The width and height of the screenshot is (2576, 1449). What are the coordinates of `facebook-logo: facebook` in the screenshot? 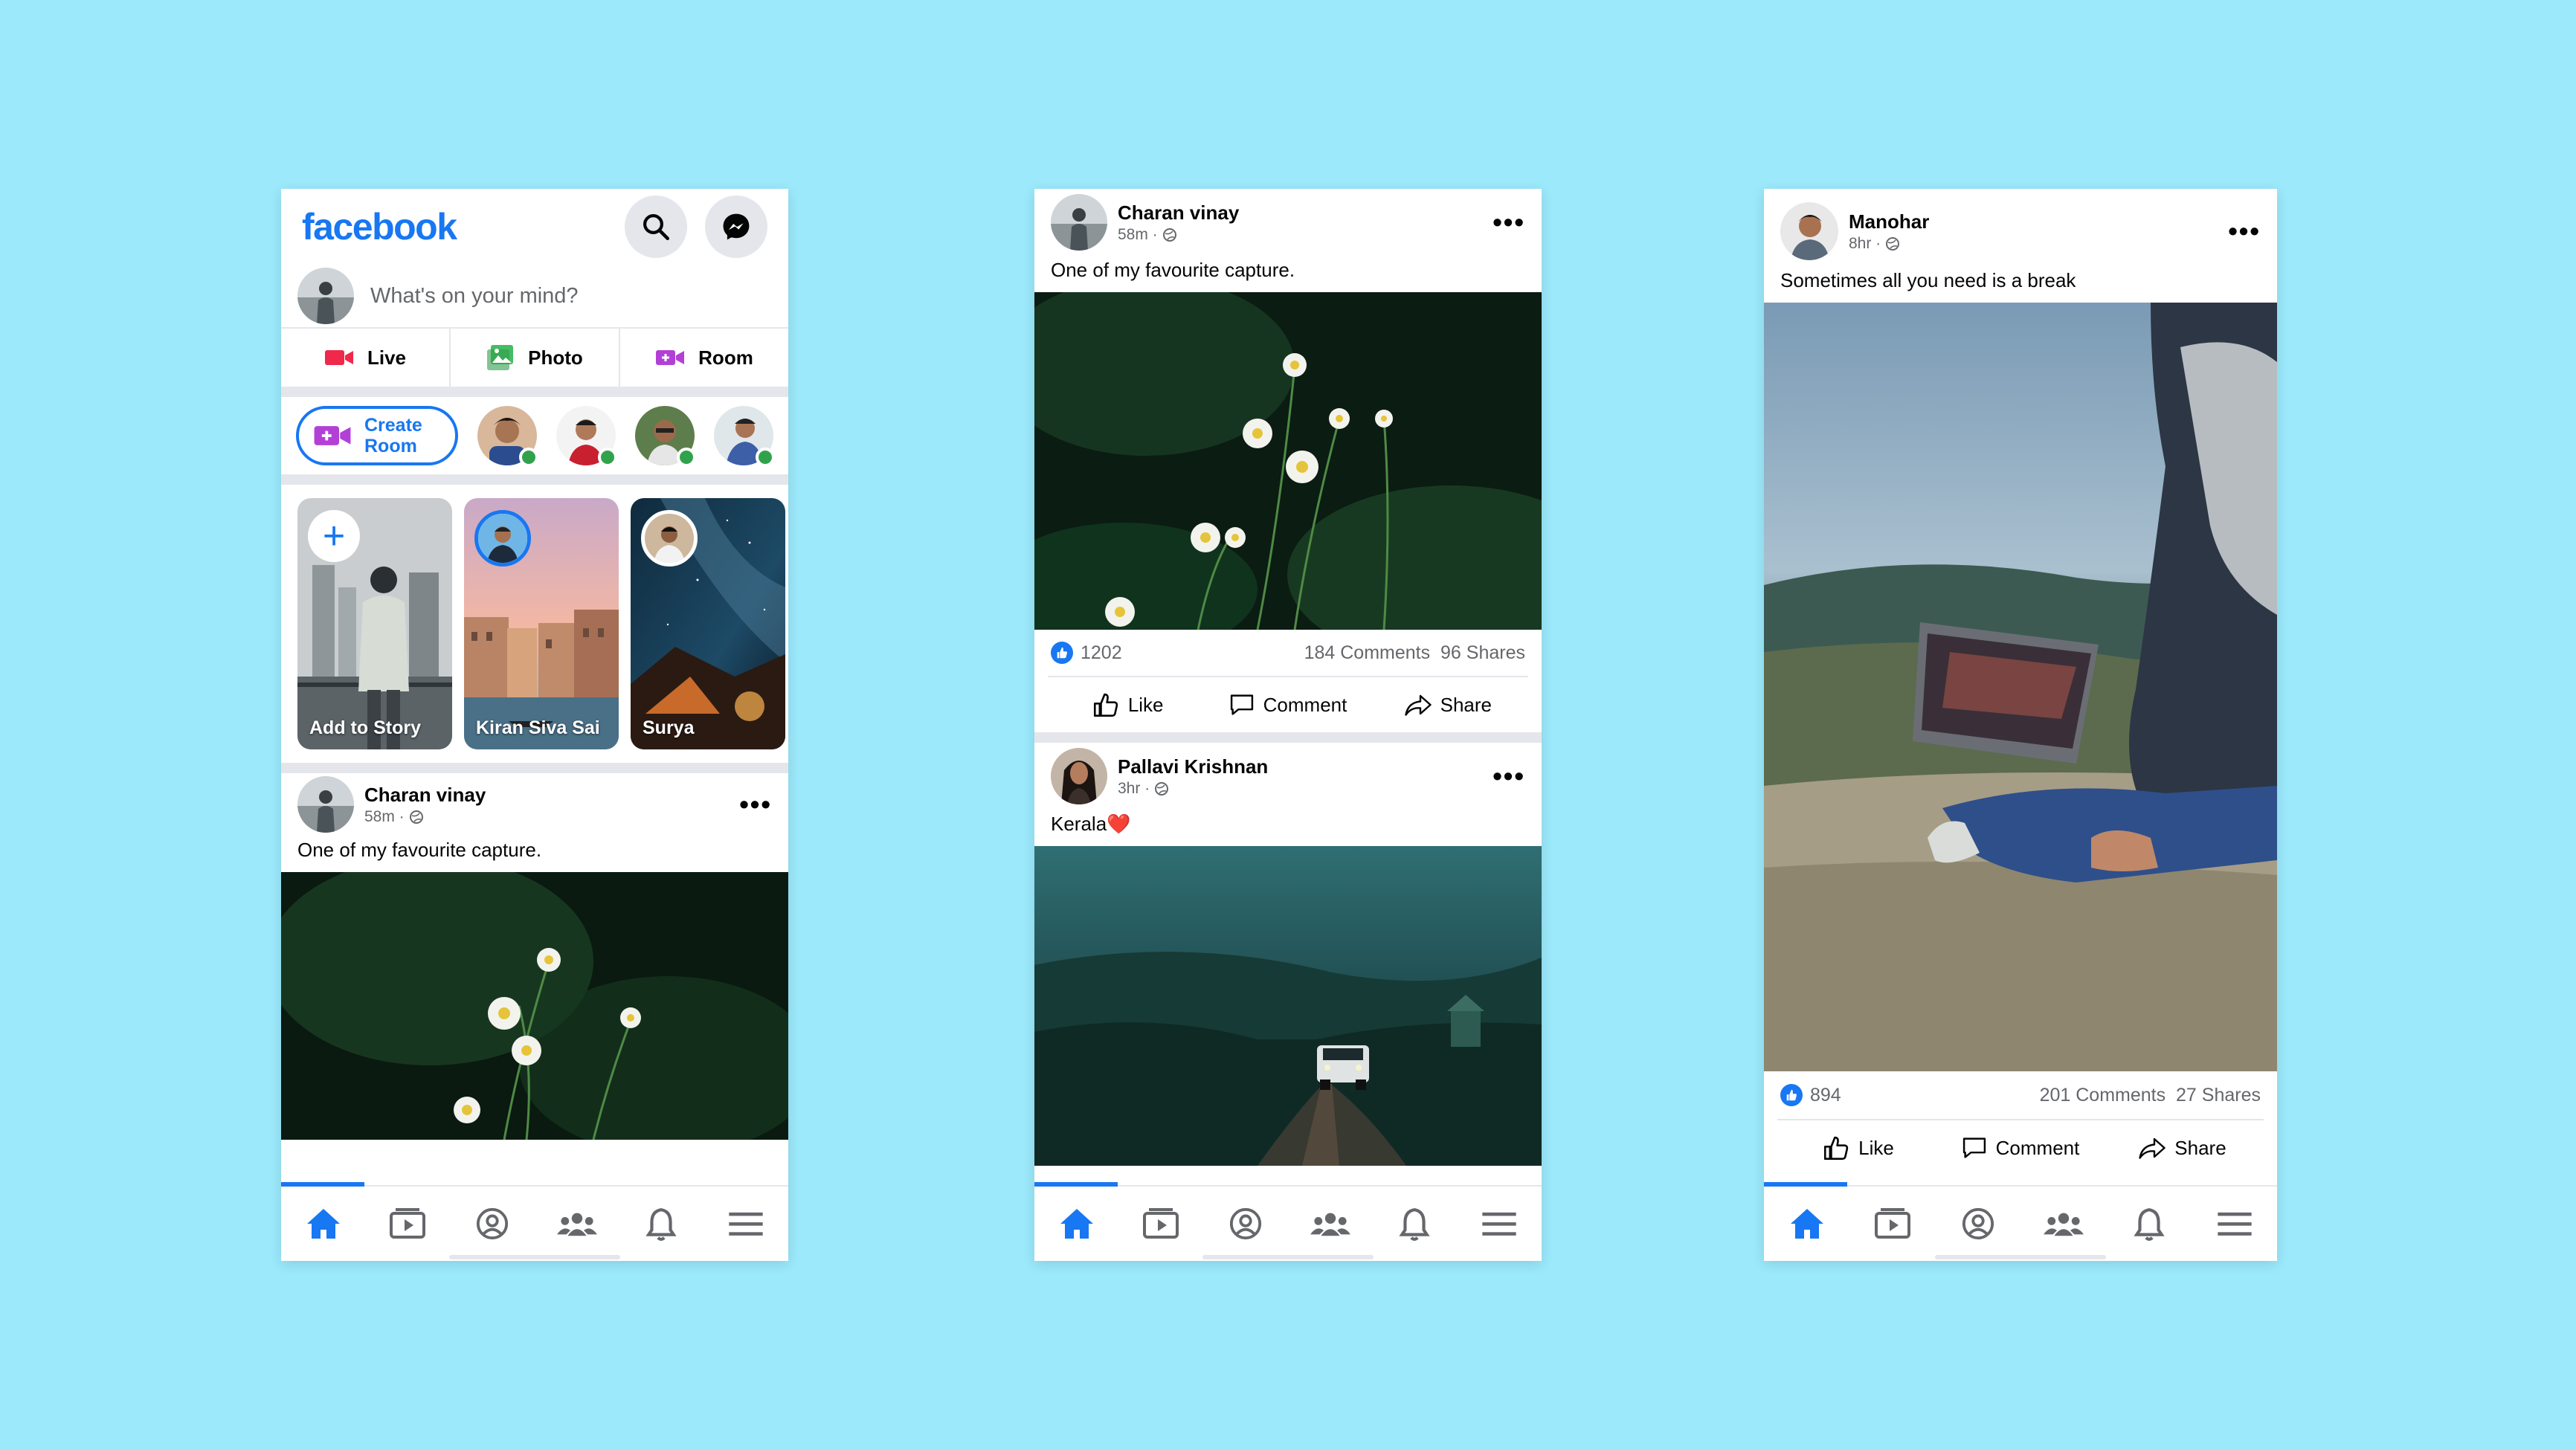 It's located at (379, 226).